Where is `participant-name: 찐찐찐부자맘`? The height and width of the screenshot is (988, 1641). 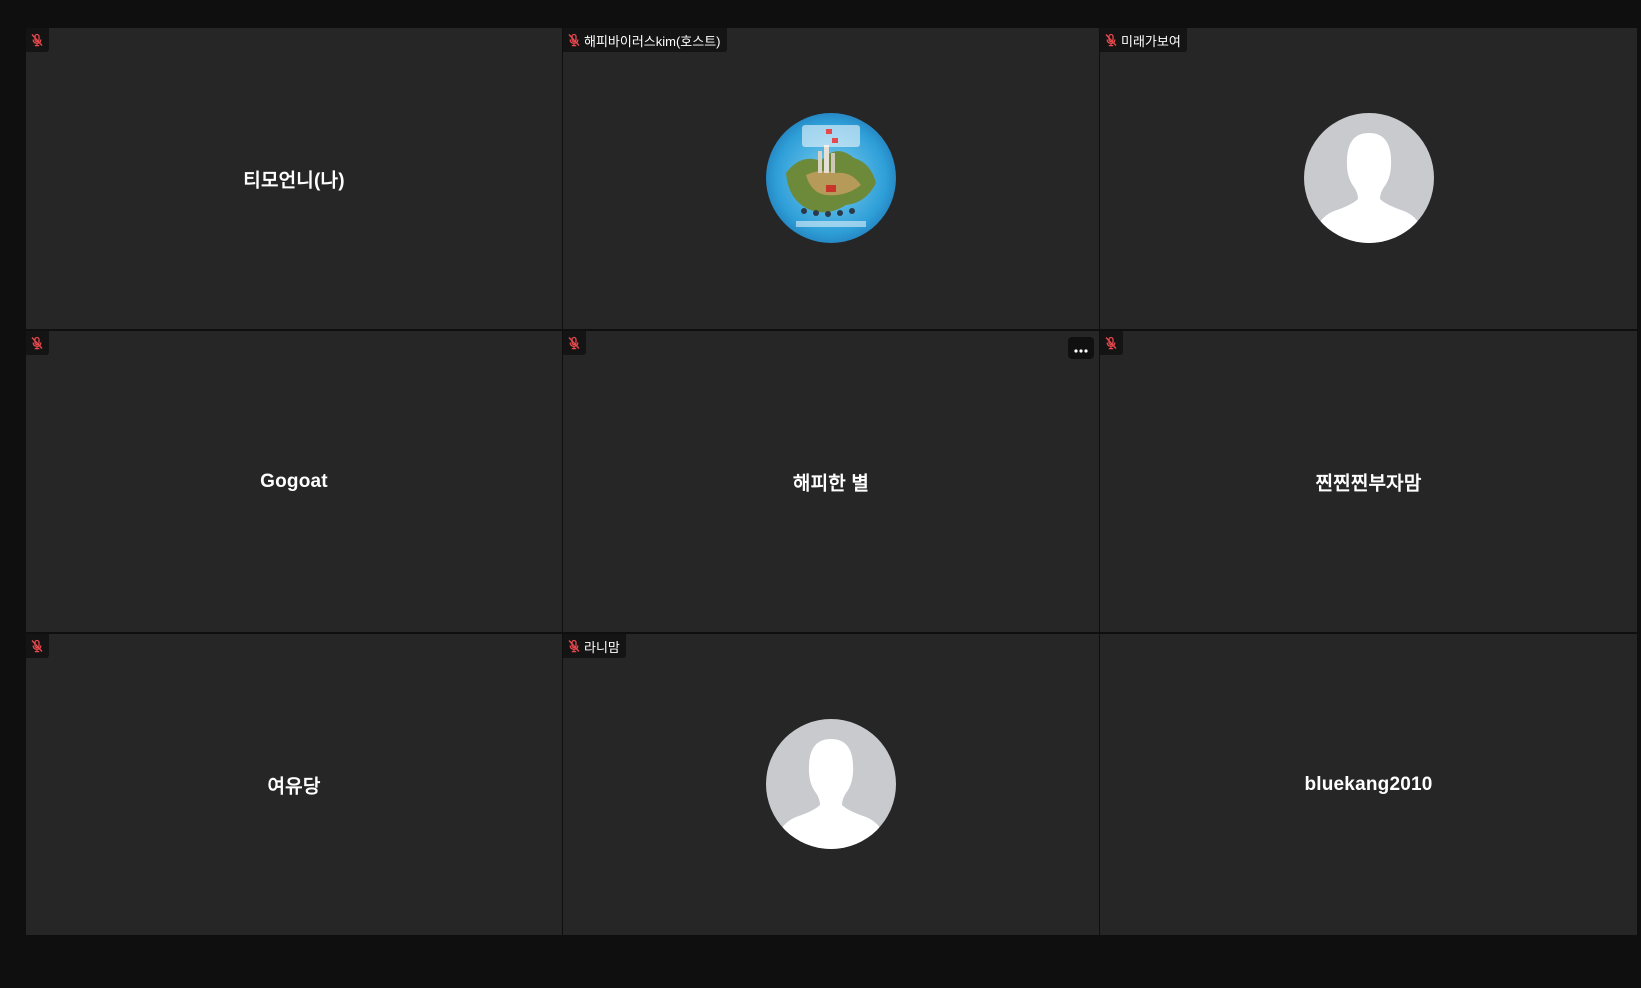
participant-name: 찐찐찐부자맘 is located at coordinates (1368, 483).